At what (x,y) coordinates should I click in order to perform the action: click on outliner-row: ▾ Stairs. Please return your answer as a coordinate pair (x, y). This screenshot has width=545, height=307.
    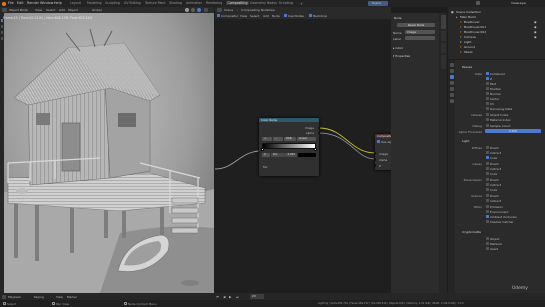
    Looking at the image, I should click on (496, 52).